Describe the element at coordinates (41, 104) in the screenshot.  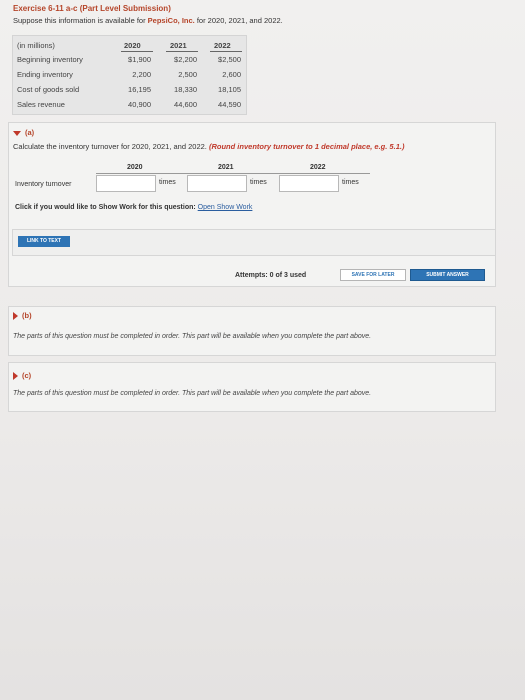
I see `row-label: Sales revenue` at that location.